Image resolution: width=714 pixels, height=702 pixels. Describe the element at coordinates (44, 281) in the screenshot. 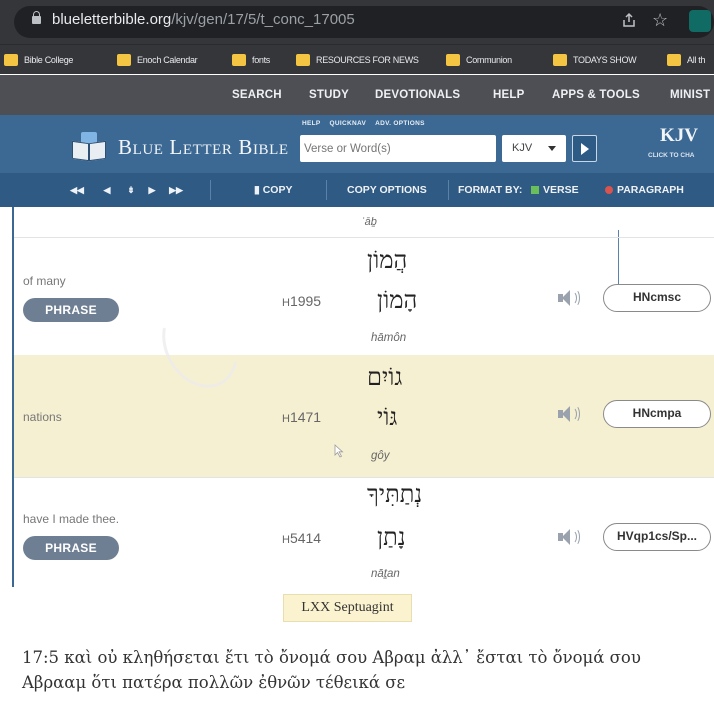

I see `english-text: of many` at that location.